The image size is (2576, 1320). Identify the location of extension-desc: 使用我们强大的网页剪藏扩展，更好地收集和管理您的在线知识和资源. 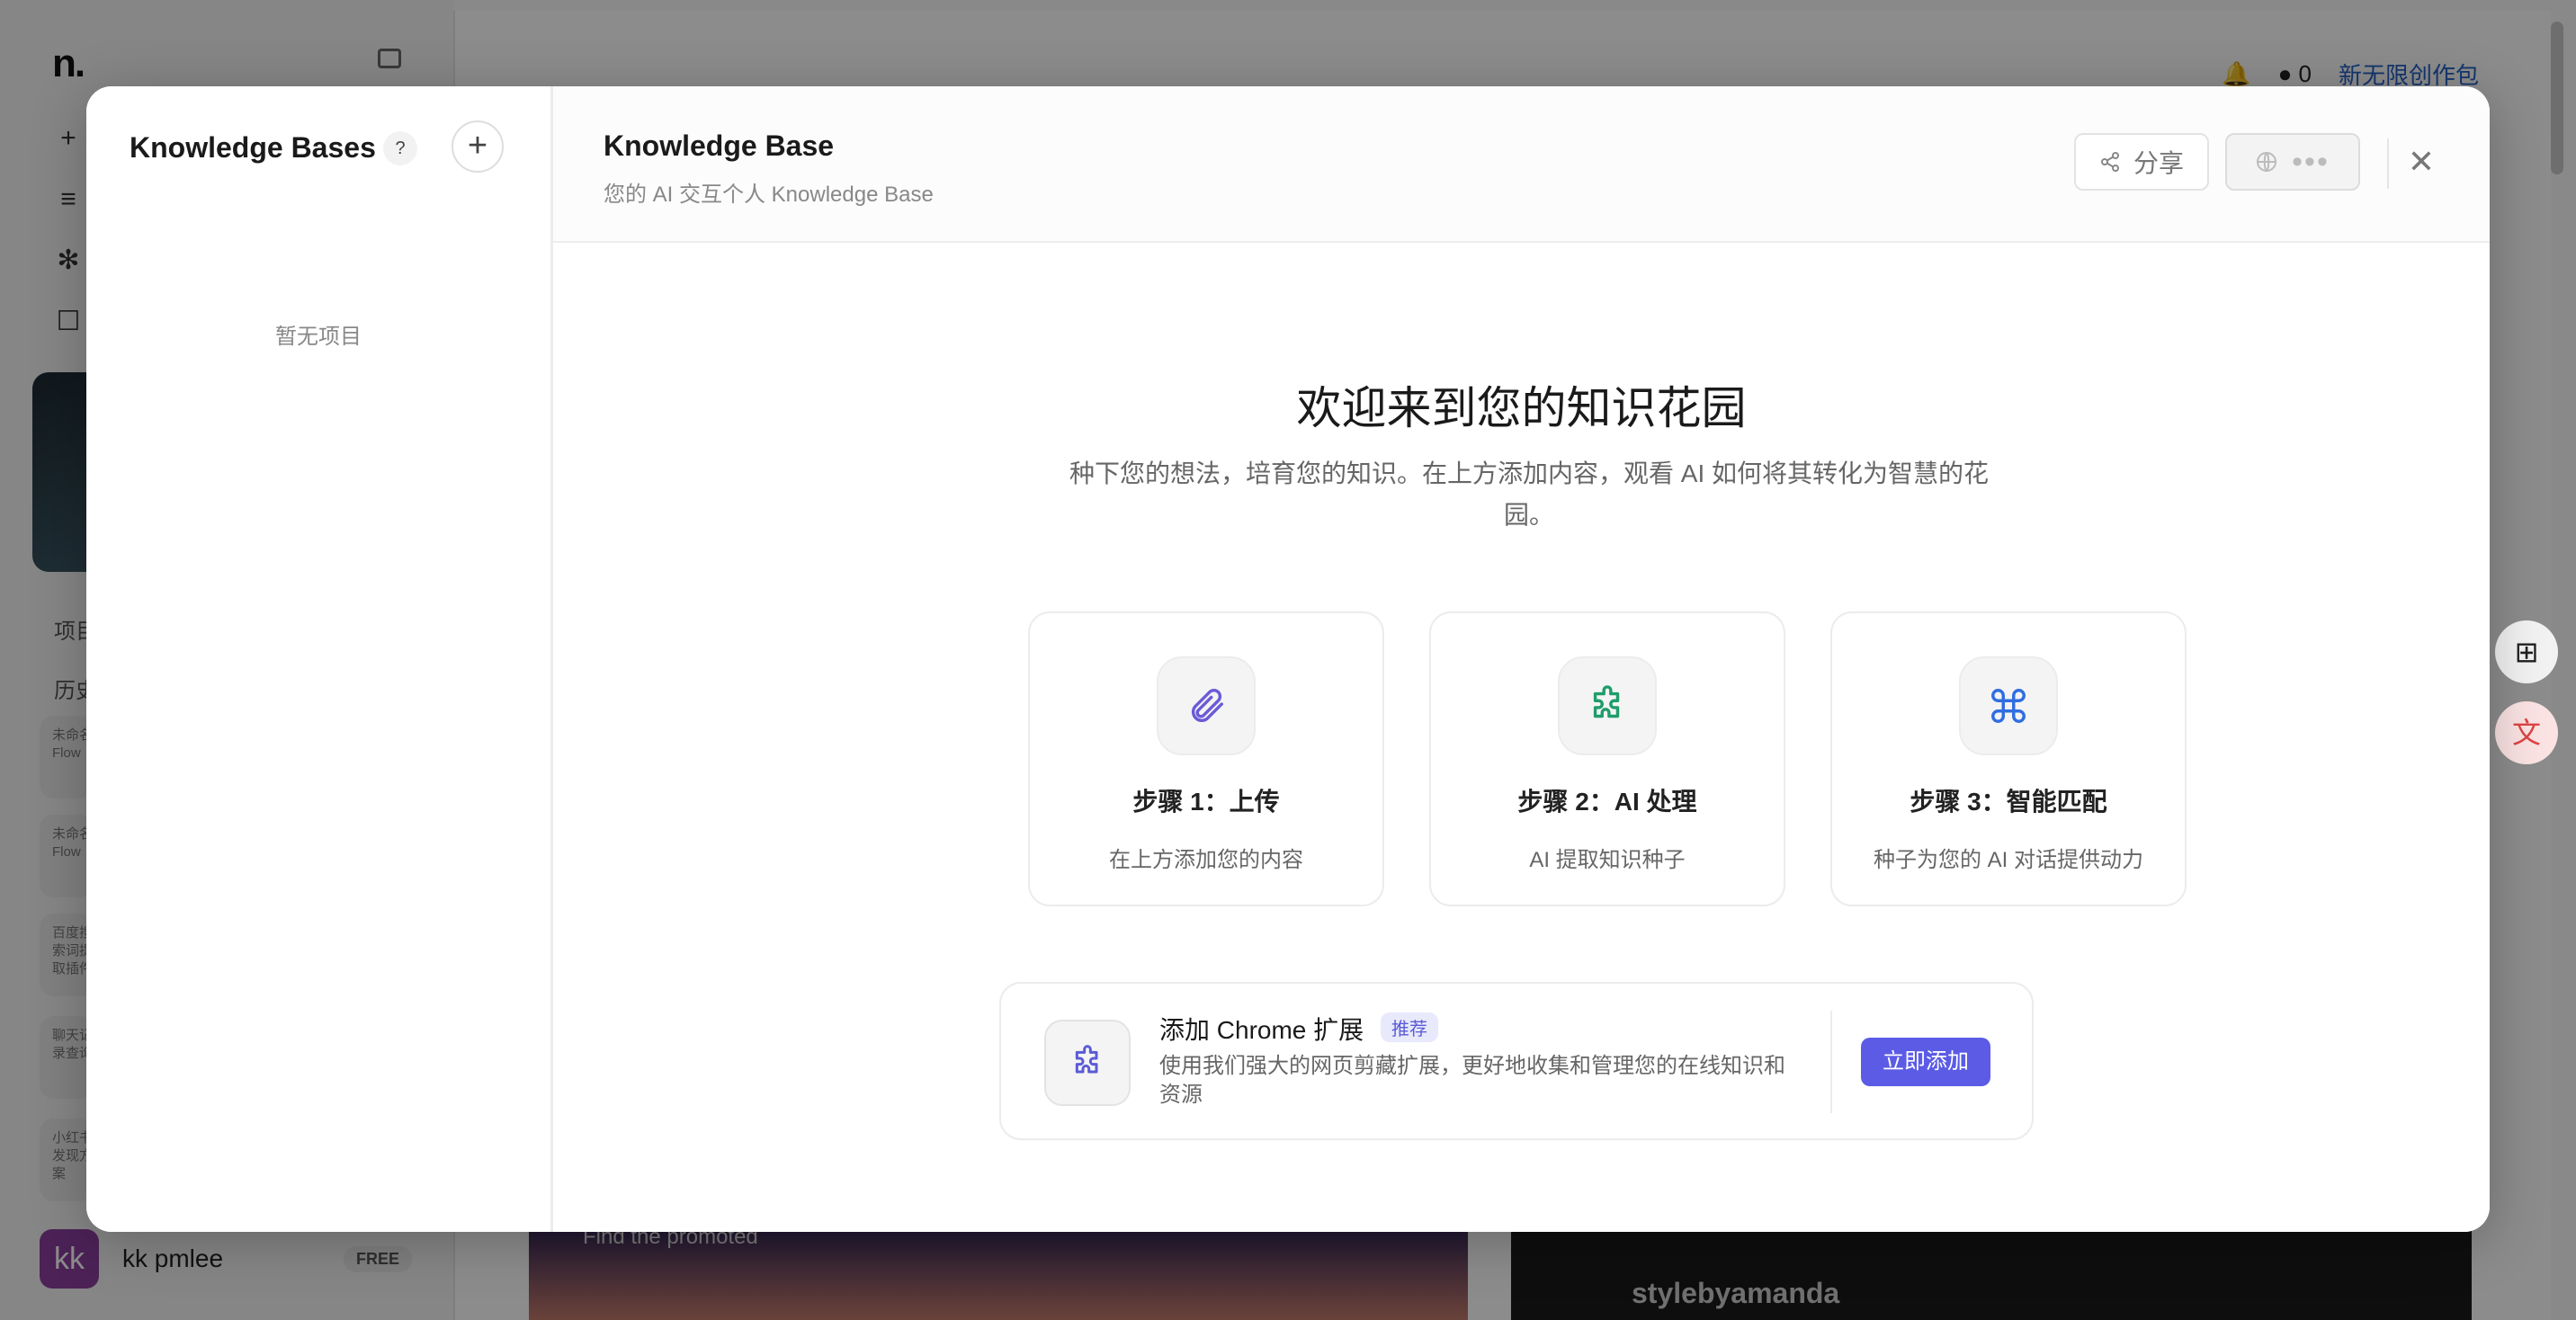
(1472, 1080).